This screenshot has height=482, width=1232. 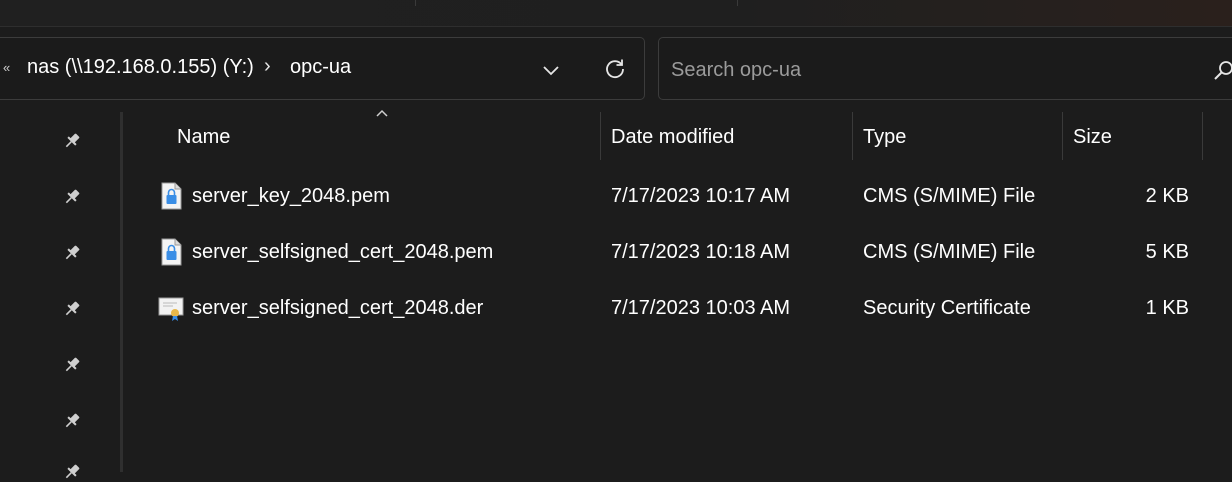 I want to click on chevron-down-icon, so click(x=551, y=71).